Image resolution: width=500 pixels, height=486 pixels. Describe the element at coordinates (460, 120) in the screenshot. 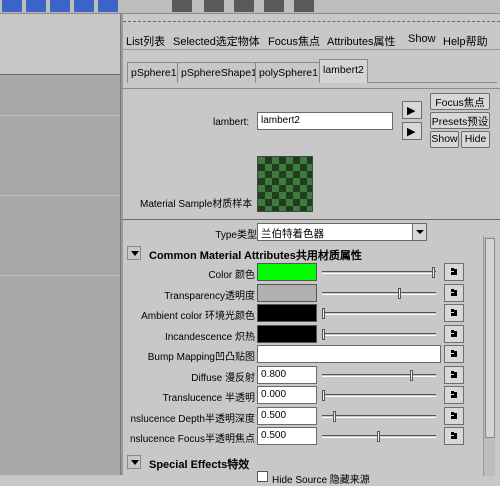

I see `presets-button: Presets预设` at that location.